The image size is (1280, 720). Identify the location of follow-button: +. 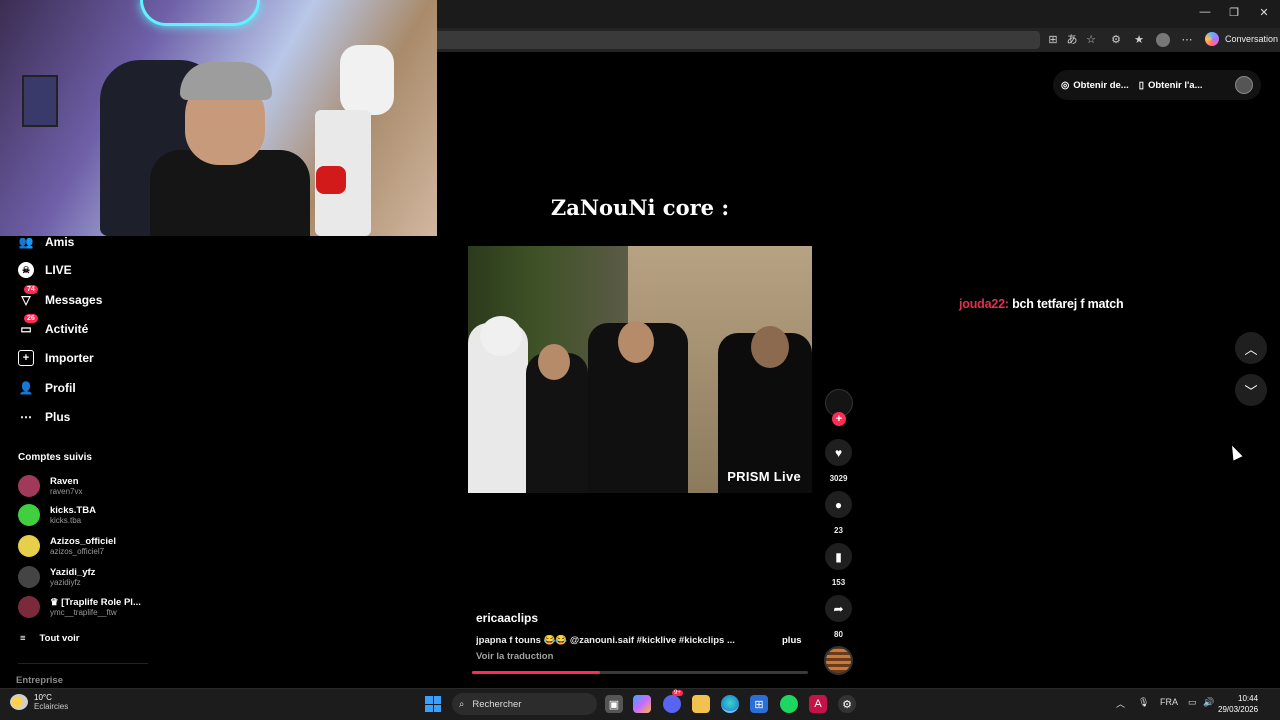
(839, 419).